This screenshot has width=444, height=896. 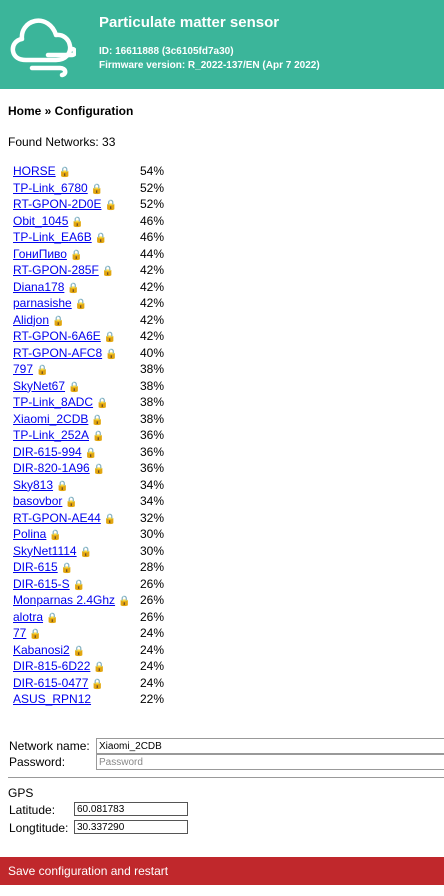 What do you see at coordinates (113, 534) in the screenshot?
I see `network-row: Polina 🔒 30%` at bounding box center [113, 534].